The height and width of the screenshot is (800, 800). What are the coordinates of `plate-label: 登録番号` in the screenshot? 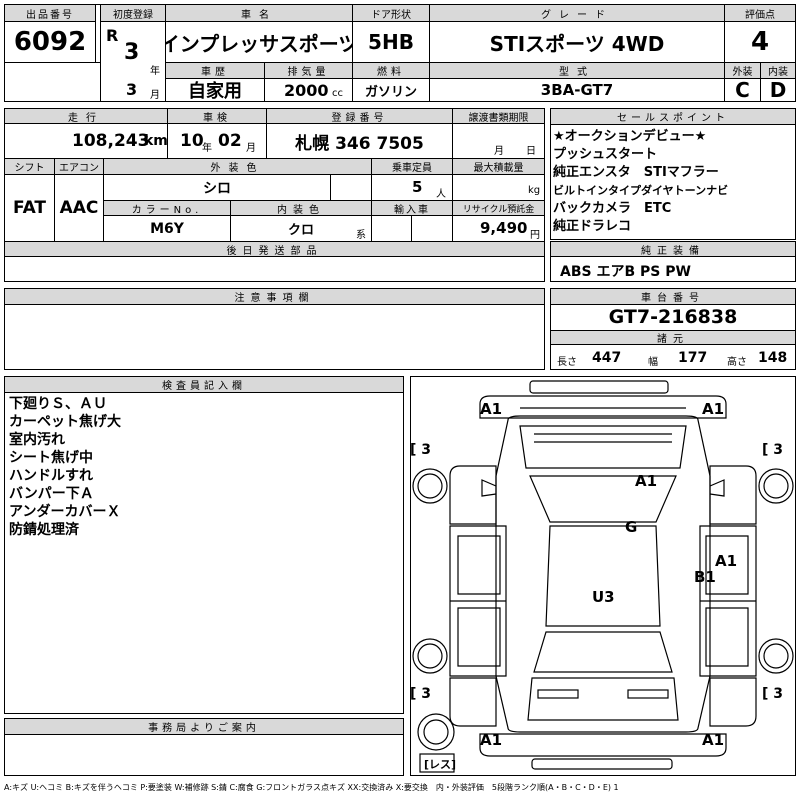 It's located at (359, 116).